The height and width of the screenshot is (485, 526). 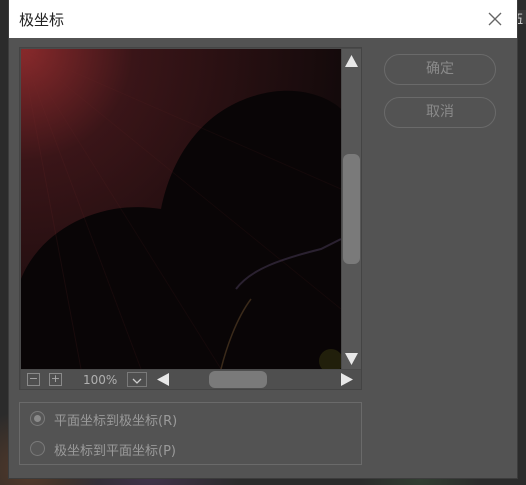 What do you see at coordinates (440, 69) in the screenshot?
I see `ok-button: 确定` at bounding box center [440, 69].